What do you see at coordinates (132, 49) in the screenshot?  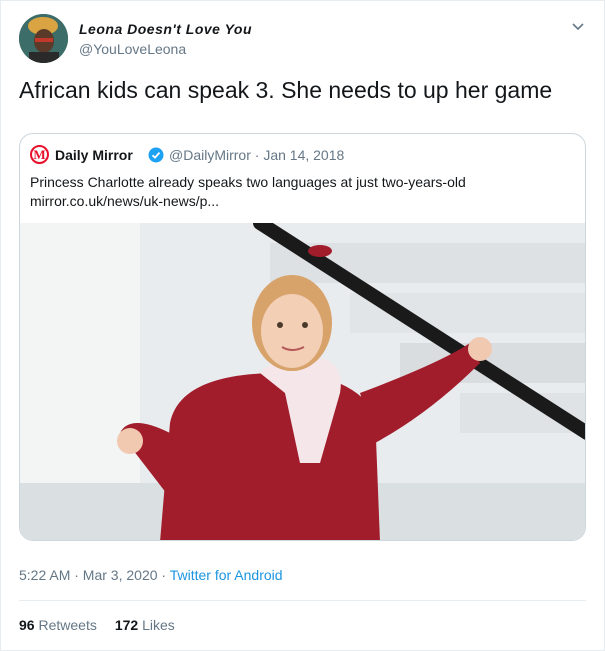 I see `author-handle: @YouLoveLeona` at bounding box center [132, 49].